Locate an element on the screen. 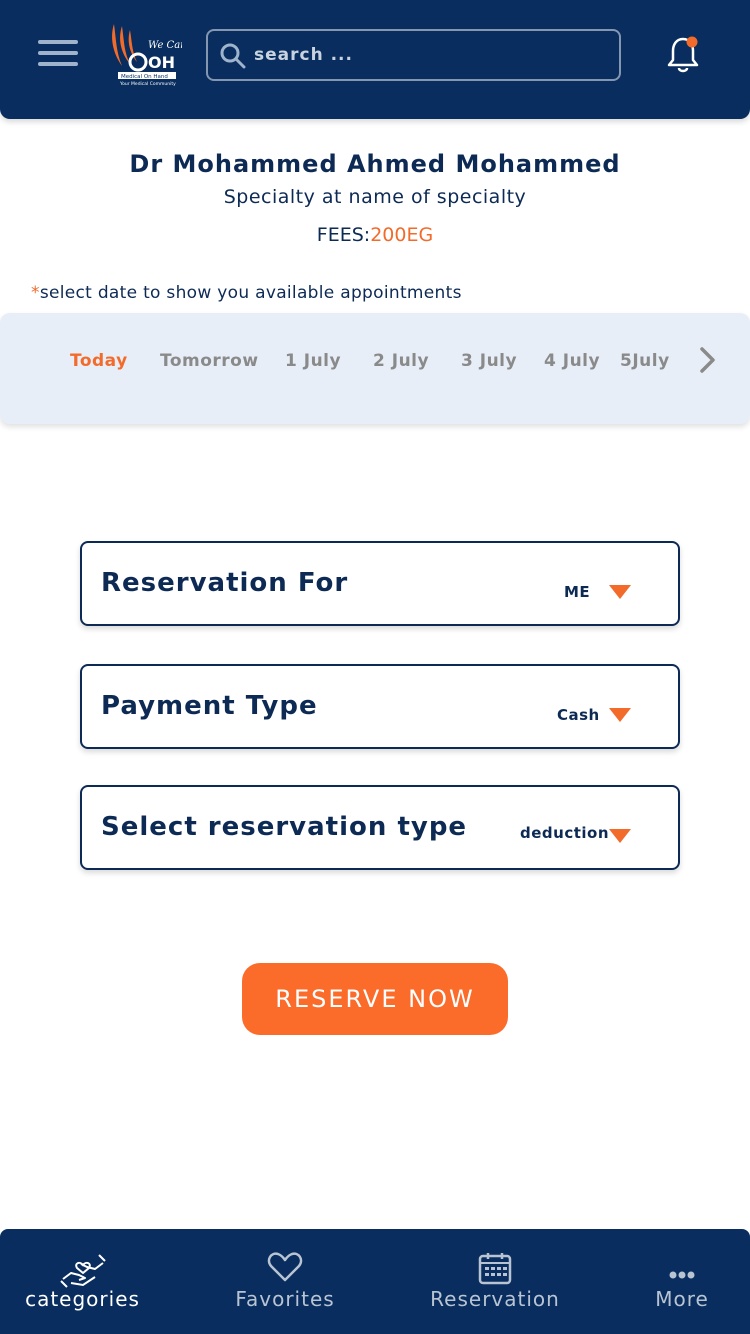  date-4-july: 4 July is located at coordinates (572, 361).